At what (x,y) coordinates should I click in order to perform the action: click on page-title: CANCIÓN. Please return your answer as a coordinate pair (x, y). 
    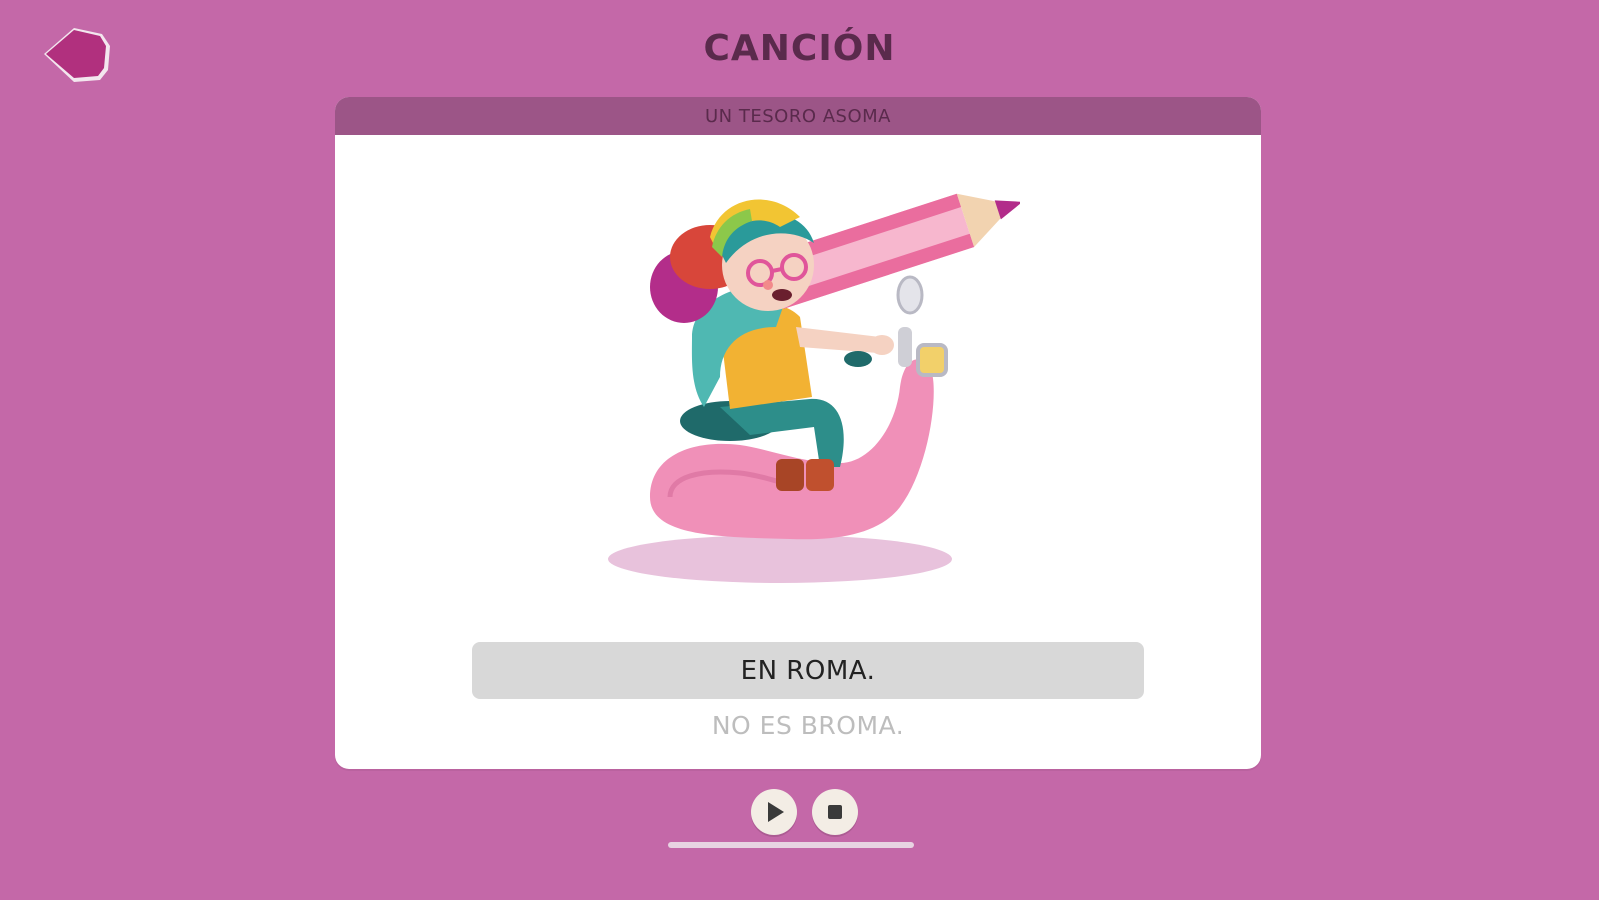
    Looking at the image, I should click on (799, 48).